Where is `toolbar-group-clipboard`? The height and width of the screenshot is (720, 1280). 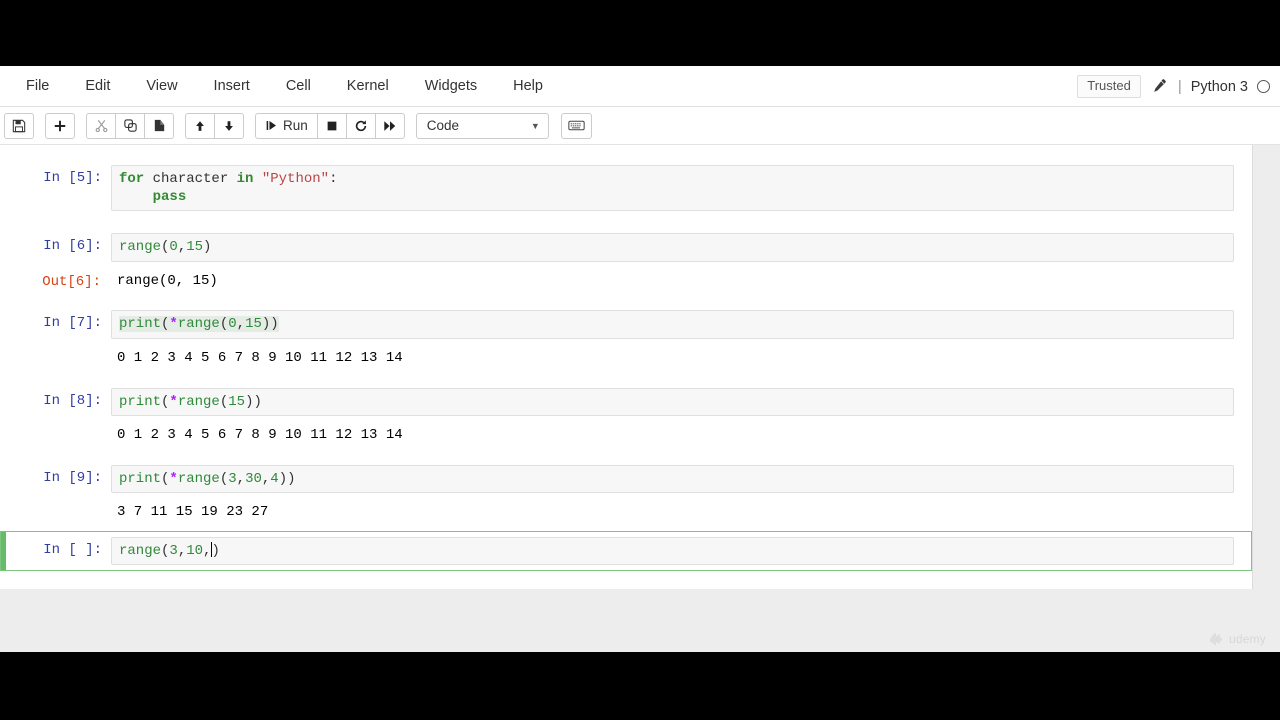 toolbar-group-clipboard is located at coordinates (130, 125).